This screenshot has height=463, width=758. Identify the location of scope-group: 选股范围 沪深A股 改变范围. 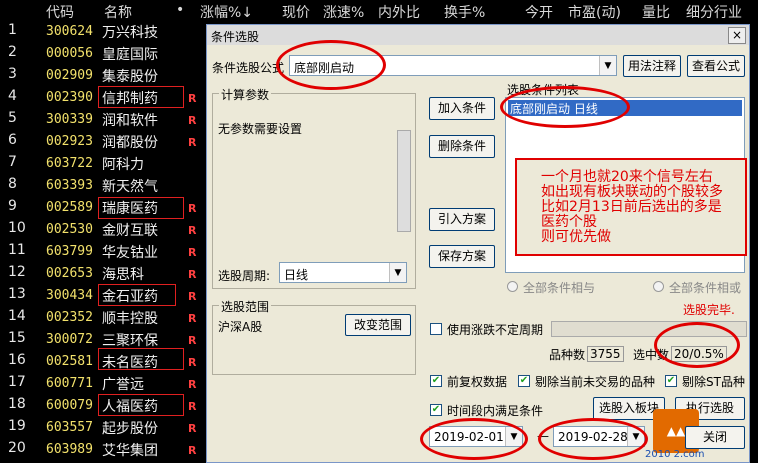
(314, 336).